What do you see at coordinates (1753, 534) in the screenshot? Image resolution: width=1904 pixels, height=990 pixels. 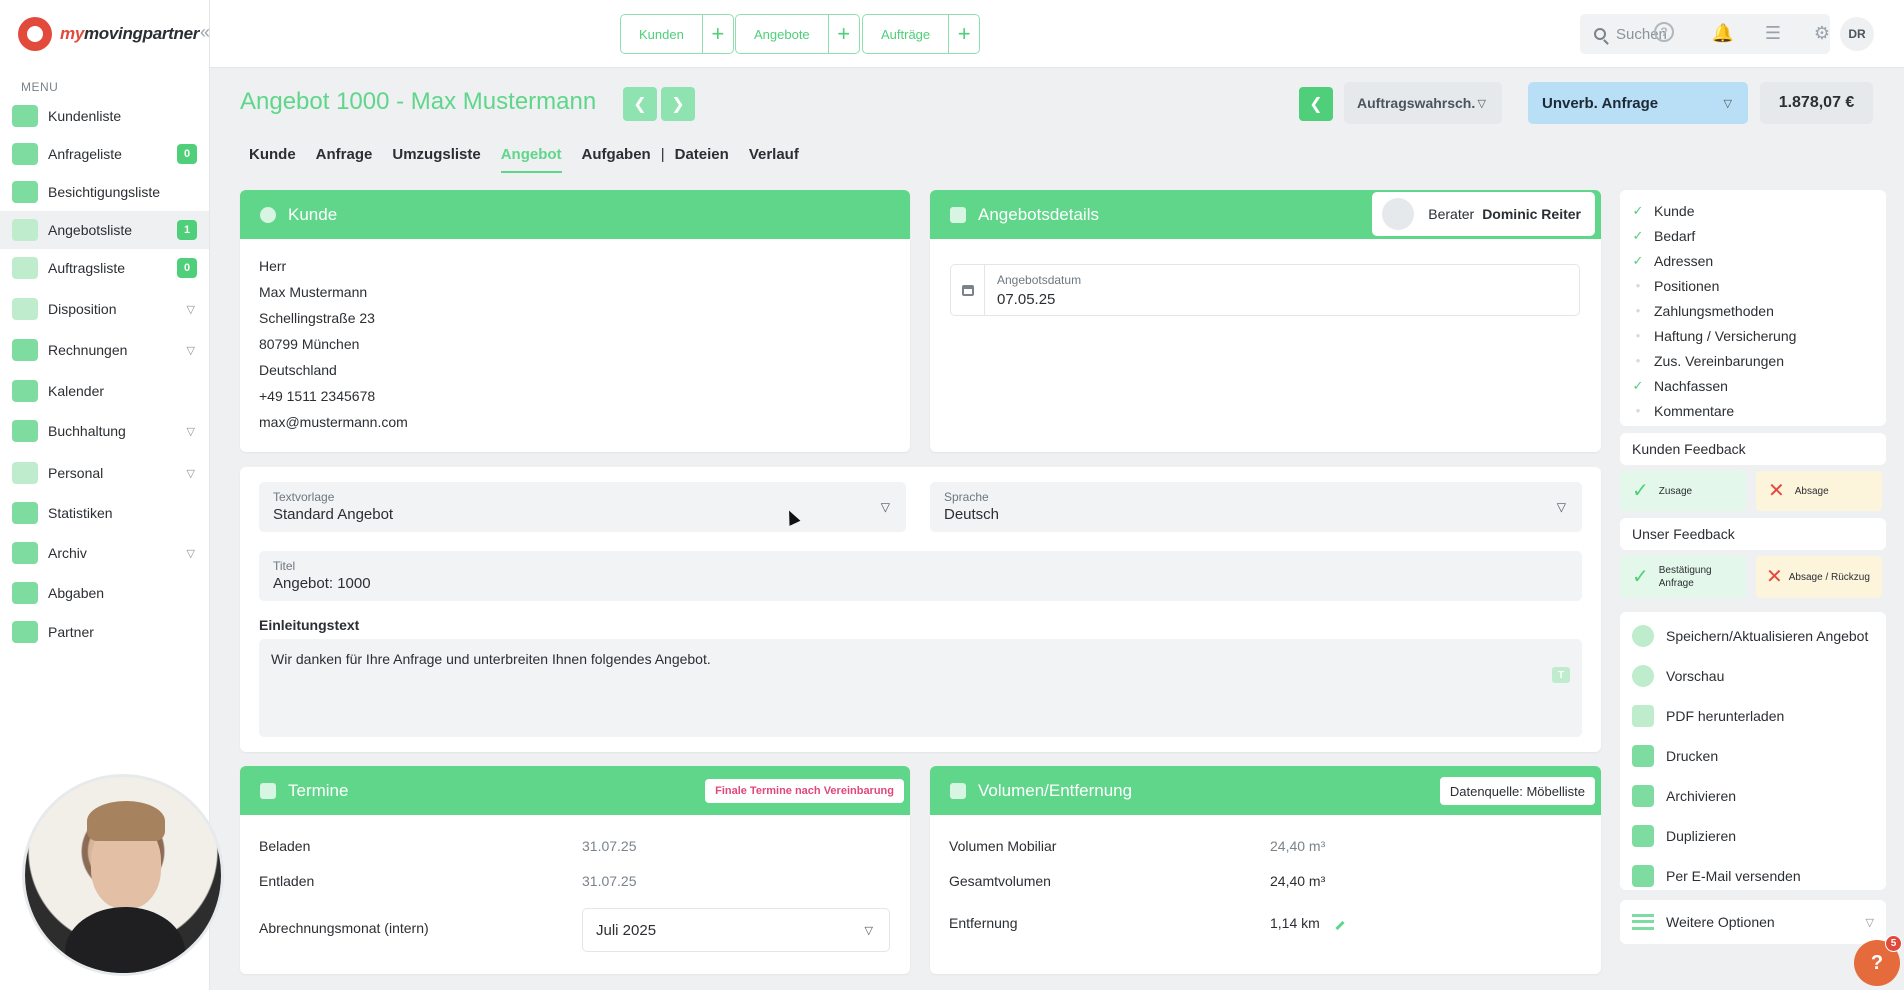 I see `our-feedback-label: Unser Feedback` at bounding box center [1753, 534].